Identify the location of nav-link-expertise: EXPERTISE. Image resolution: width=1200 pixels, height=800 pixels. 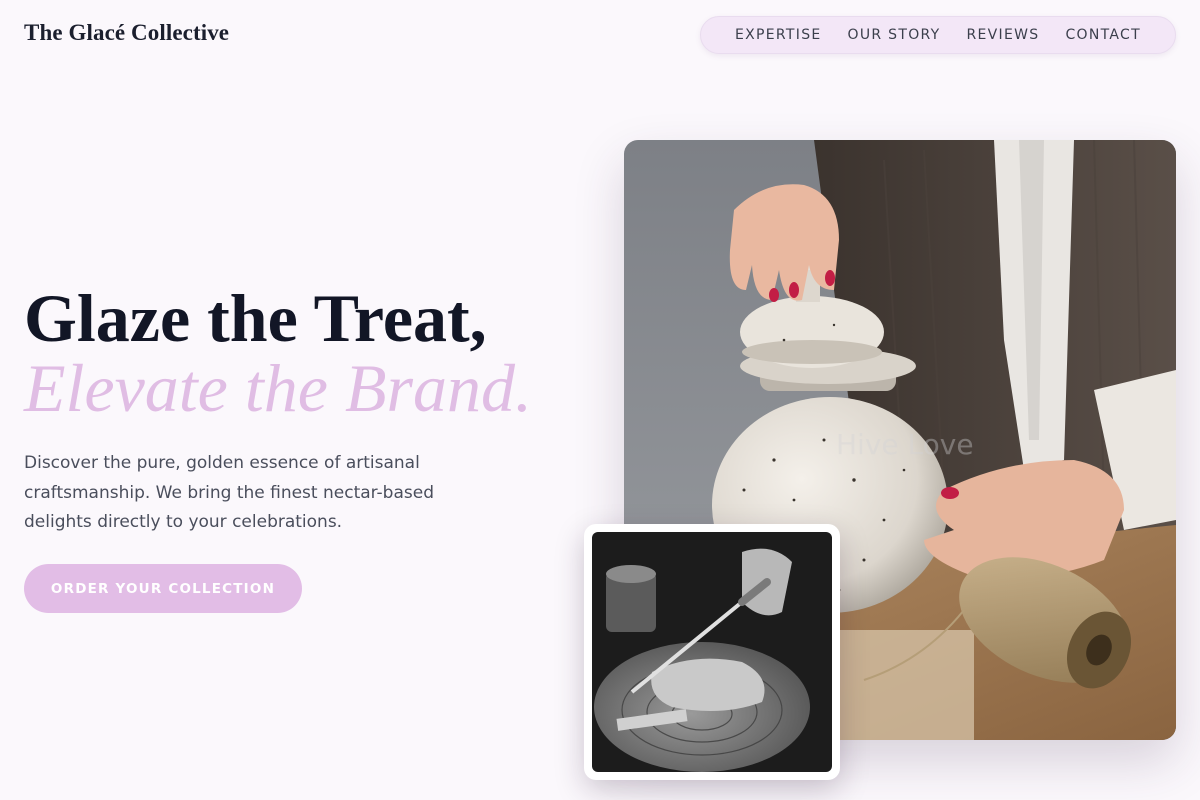
(778, 35).